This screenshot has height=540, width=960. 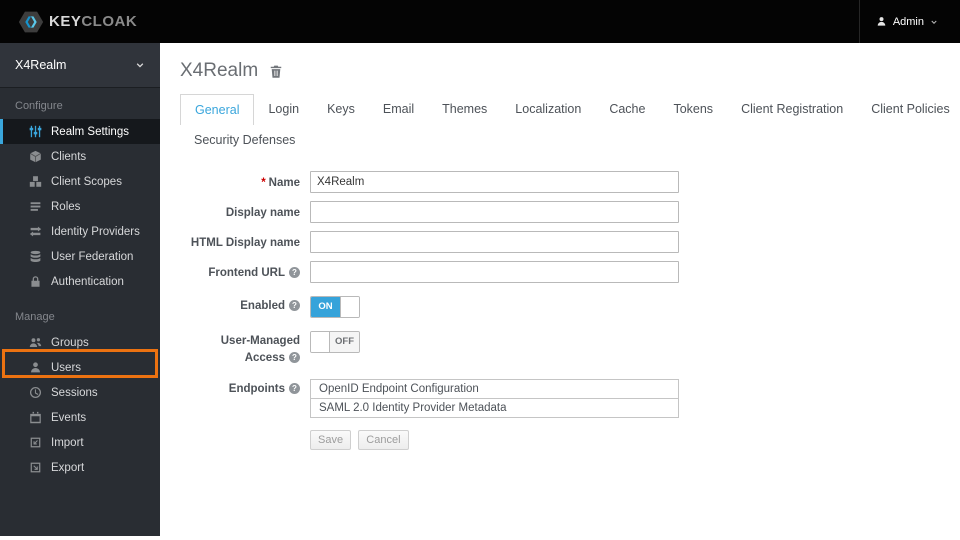 I want to click on import-icon, so click(x=35, y=442).